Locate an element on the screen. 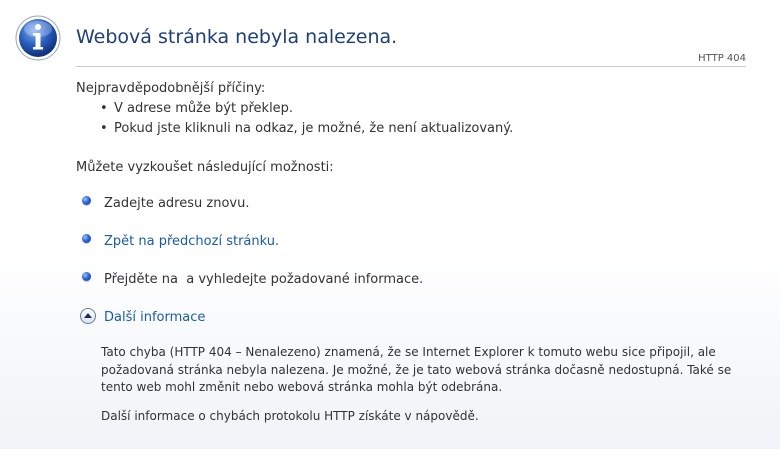 Image resolution: width=780 pixels, height=449 pixels. option-retype-address: Zadejte adresu znovu. is located at coordinates (165, 204).